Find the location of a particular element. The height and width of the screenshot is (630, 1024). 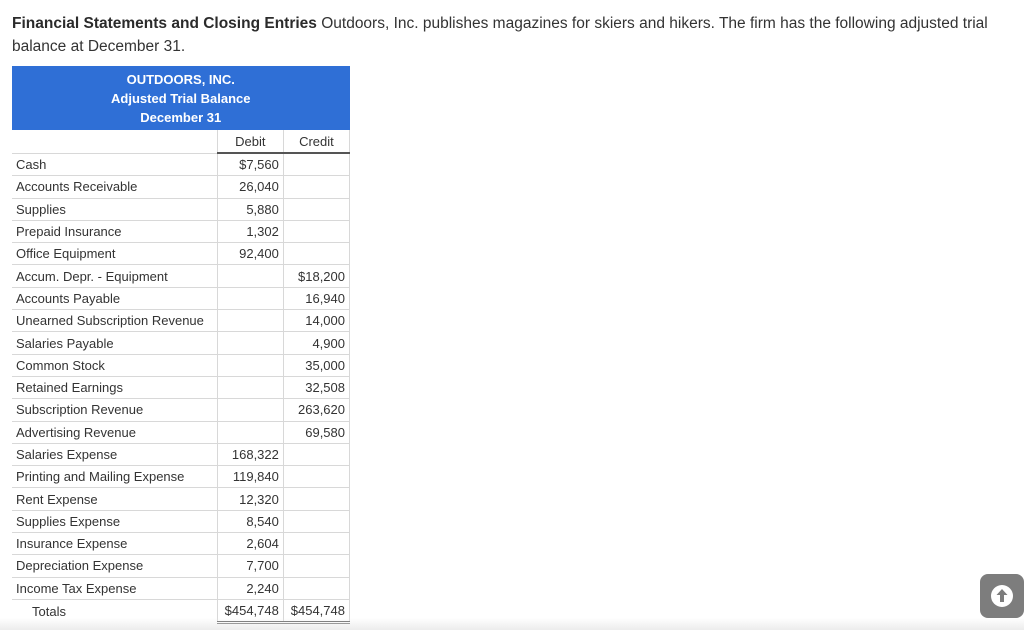

table-row: Cash $7,560 is located at coordinates (181, 165).